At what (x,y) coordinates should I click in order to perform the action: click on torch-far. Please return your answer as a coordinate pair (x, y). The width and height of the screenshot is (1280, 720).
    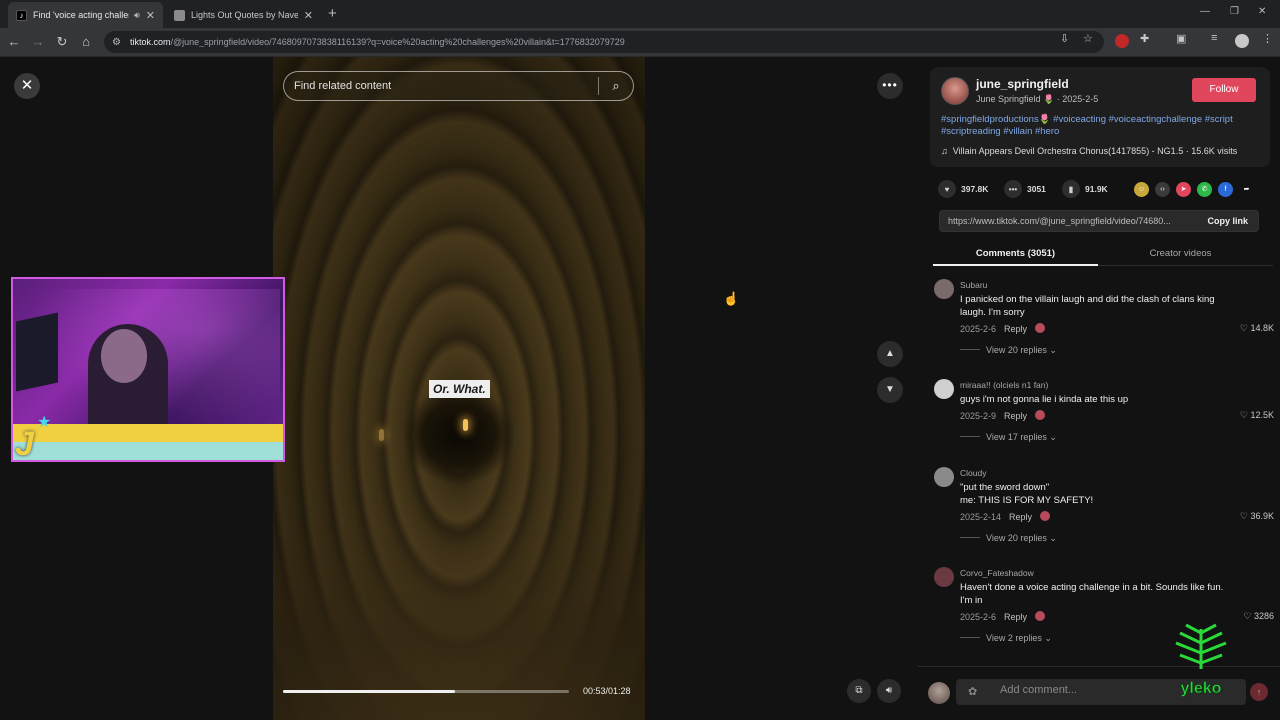
    Looking at the image, I should click on (381, 435).